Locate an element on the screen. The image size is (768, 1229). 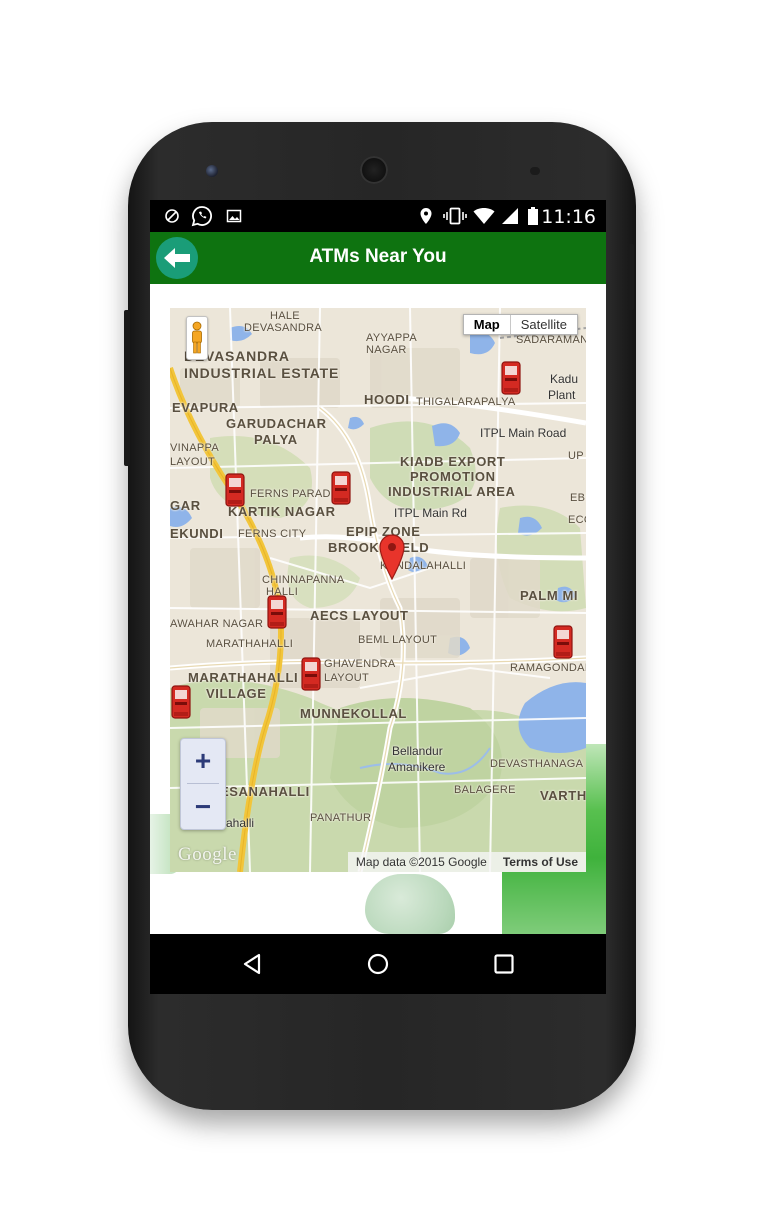
map-label: DEVASTHANAGA is located at coordinates (537, 764).